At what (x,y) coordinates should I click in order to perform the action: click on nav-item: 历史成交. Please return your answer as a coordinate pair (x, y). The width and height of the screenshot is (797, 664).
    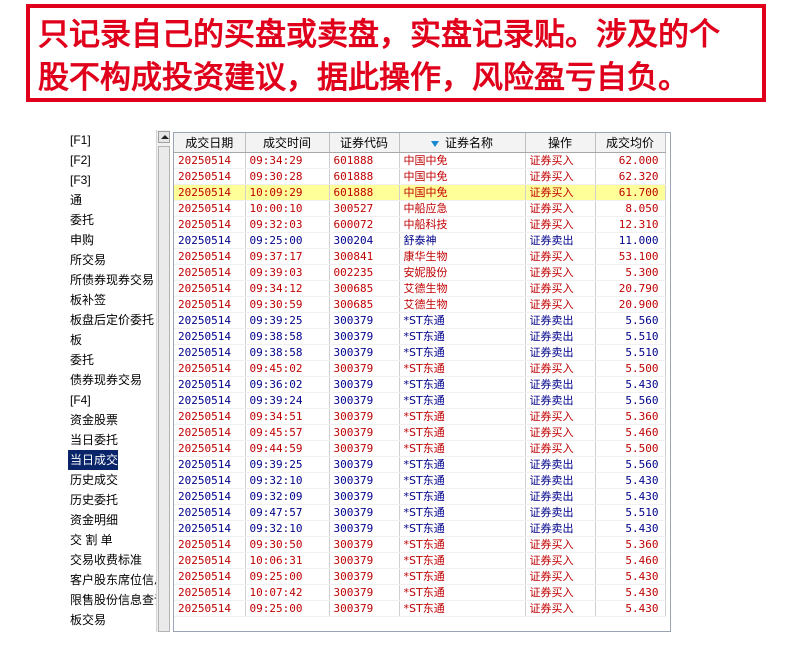
    Looking at the image, I should click on (112, 480).